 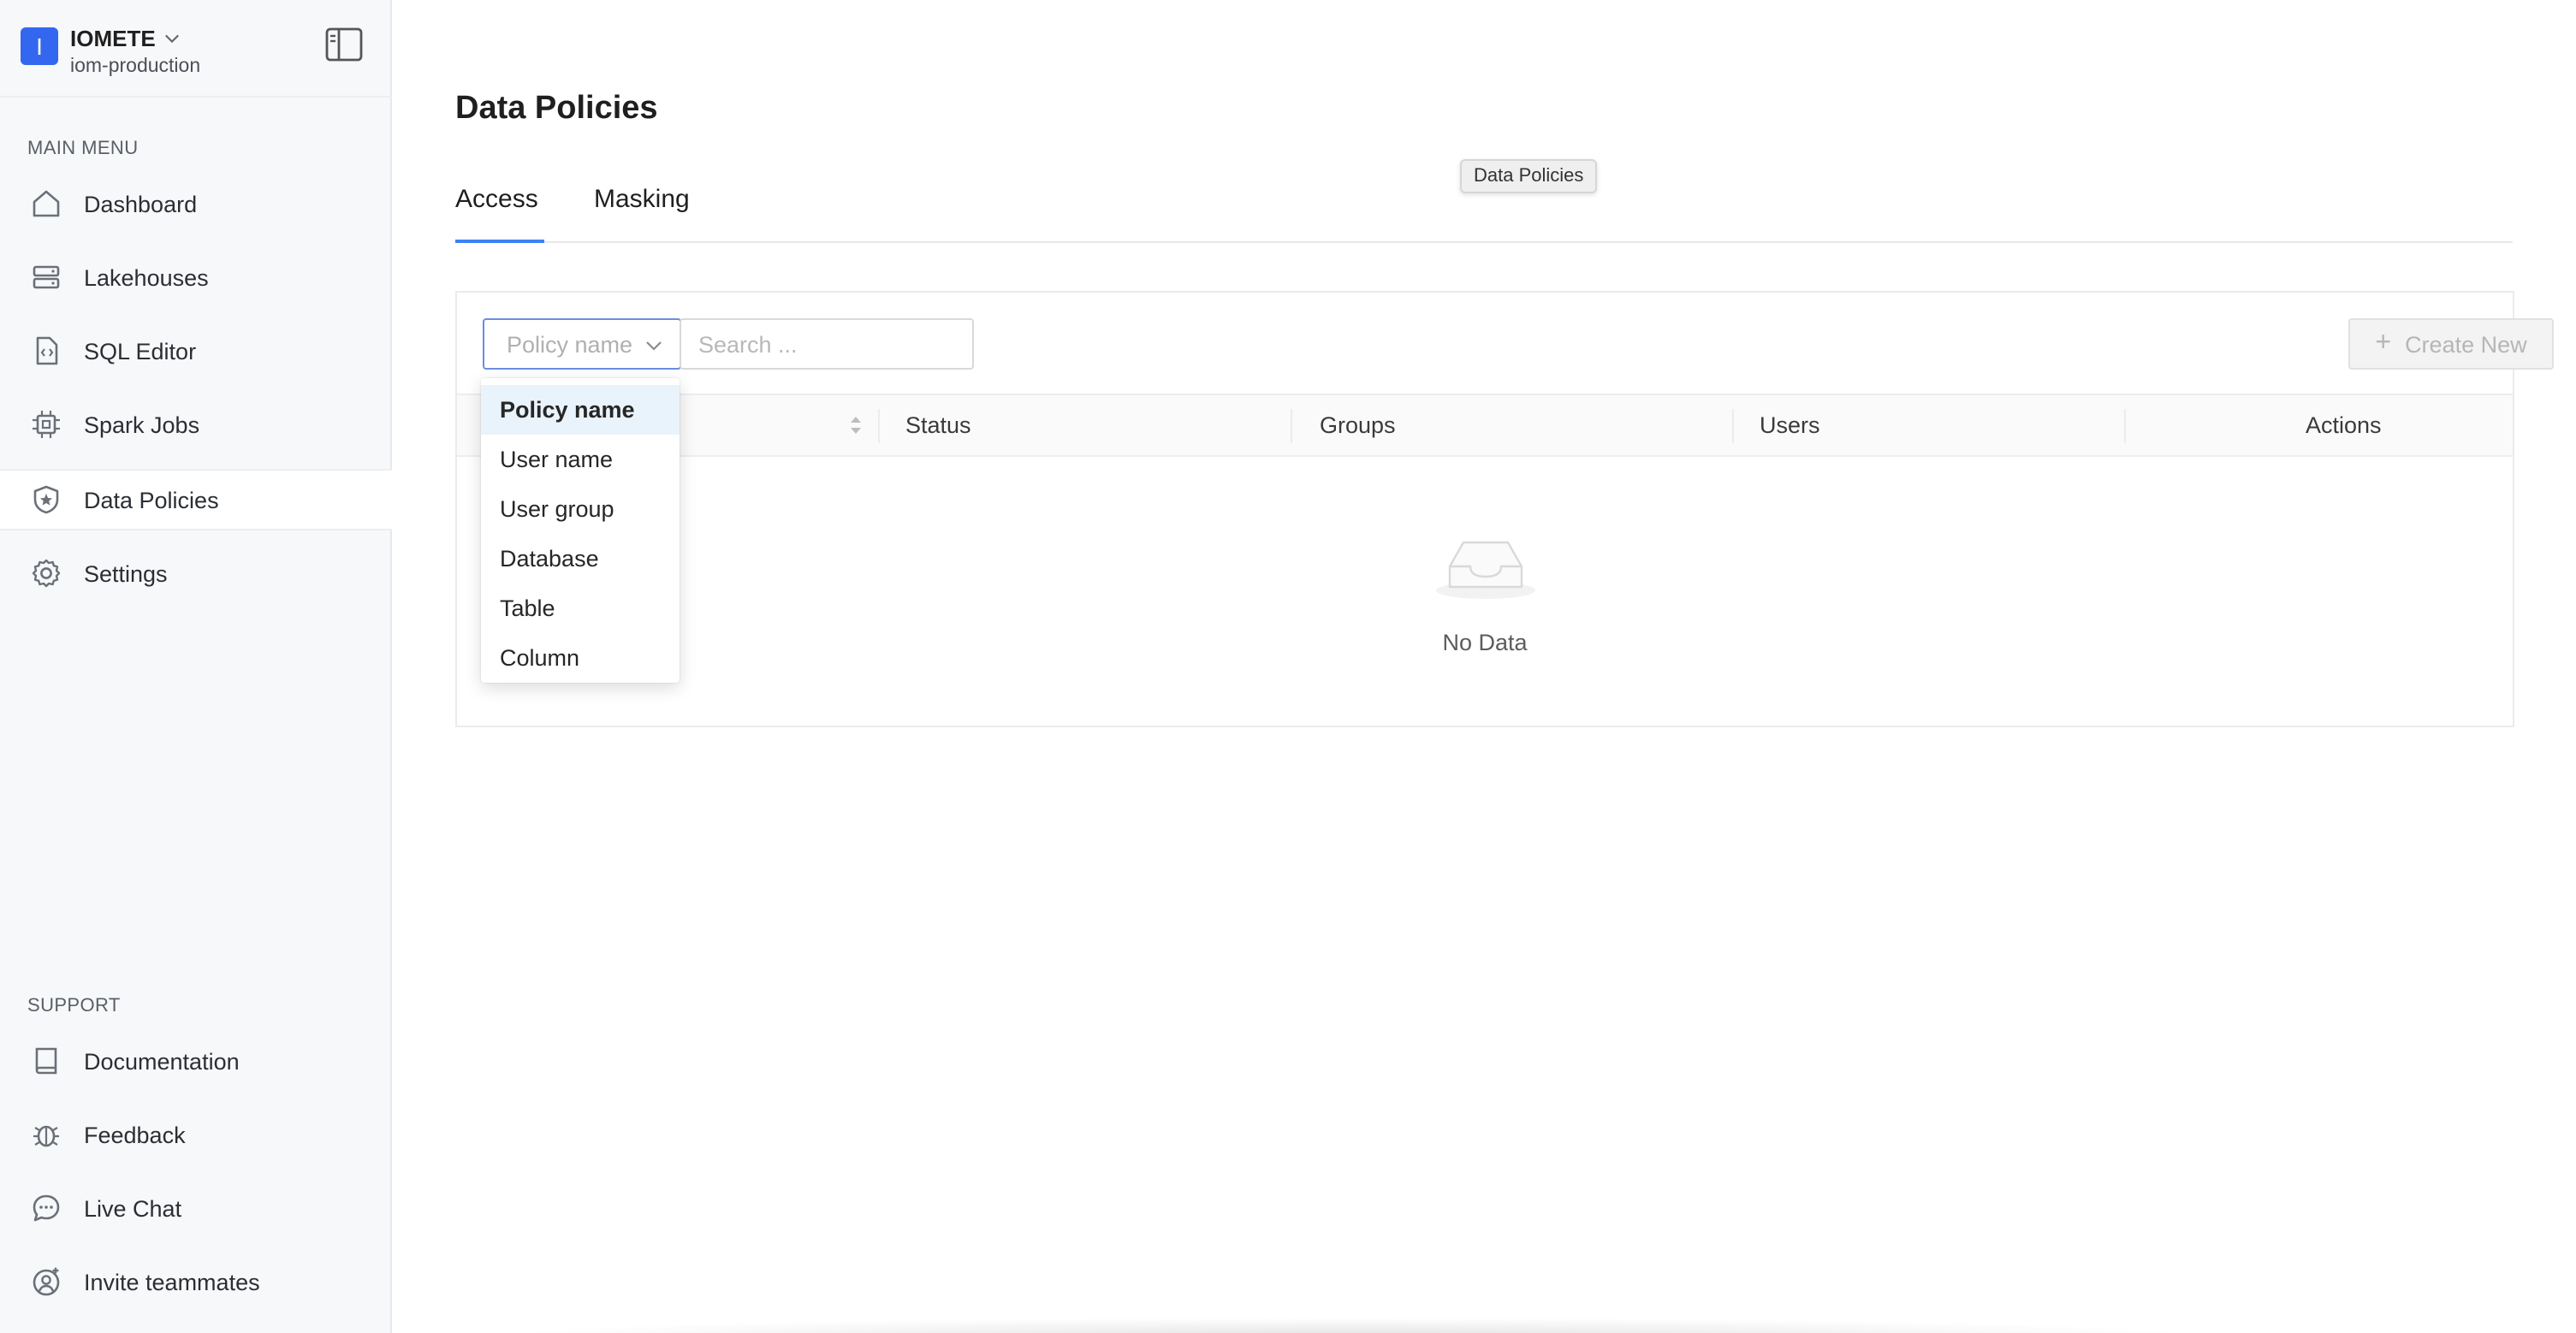 I want to click on dropdown-option-table: Table, so click(x=580, y=608).